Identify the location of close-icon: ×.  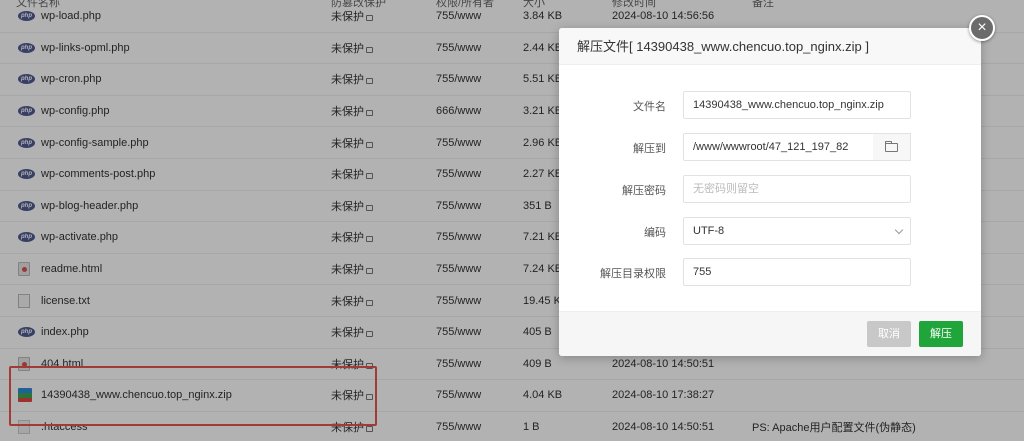
(982, 28).